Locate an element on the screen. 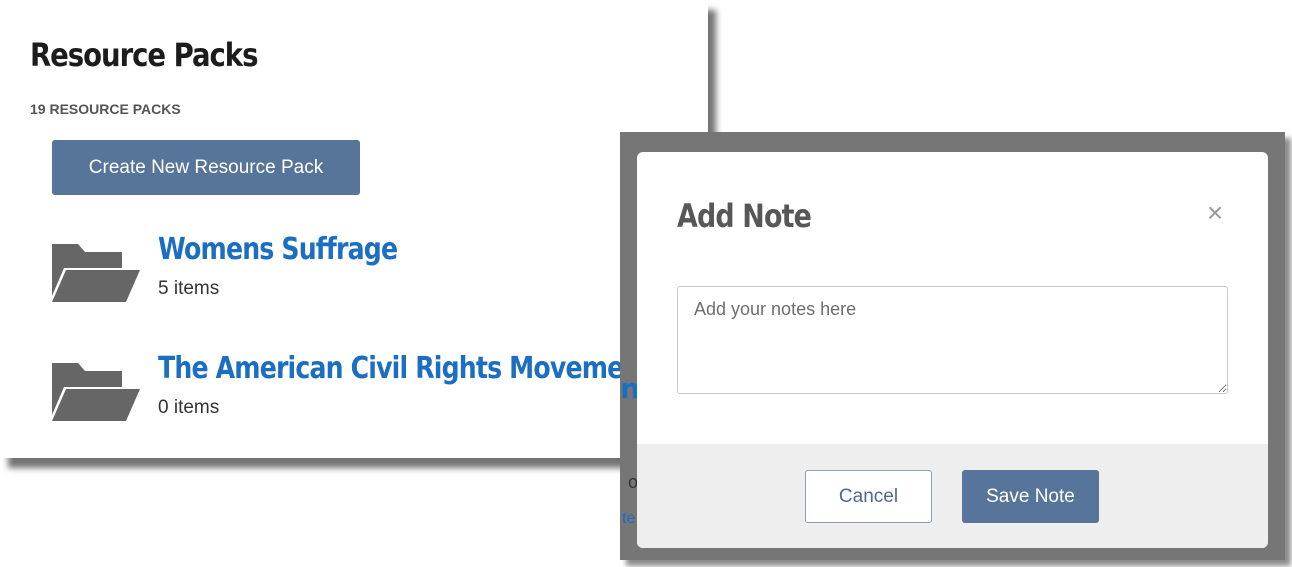 Image resolution: width=1292 pixels, height=567 pixels. note-textarea is located at coordinates (952, 340).